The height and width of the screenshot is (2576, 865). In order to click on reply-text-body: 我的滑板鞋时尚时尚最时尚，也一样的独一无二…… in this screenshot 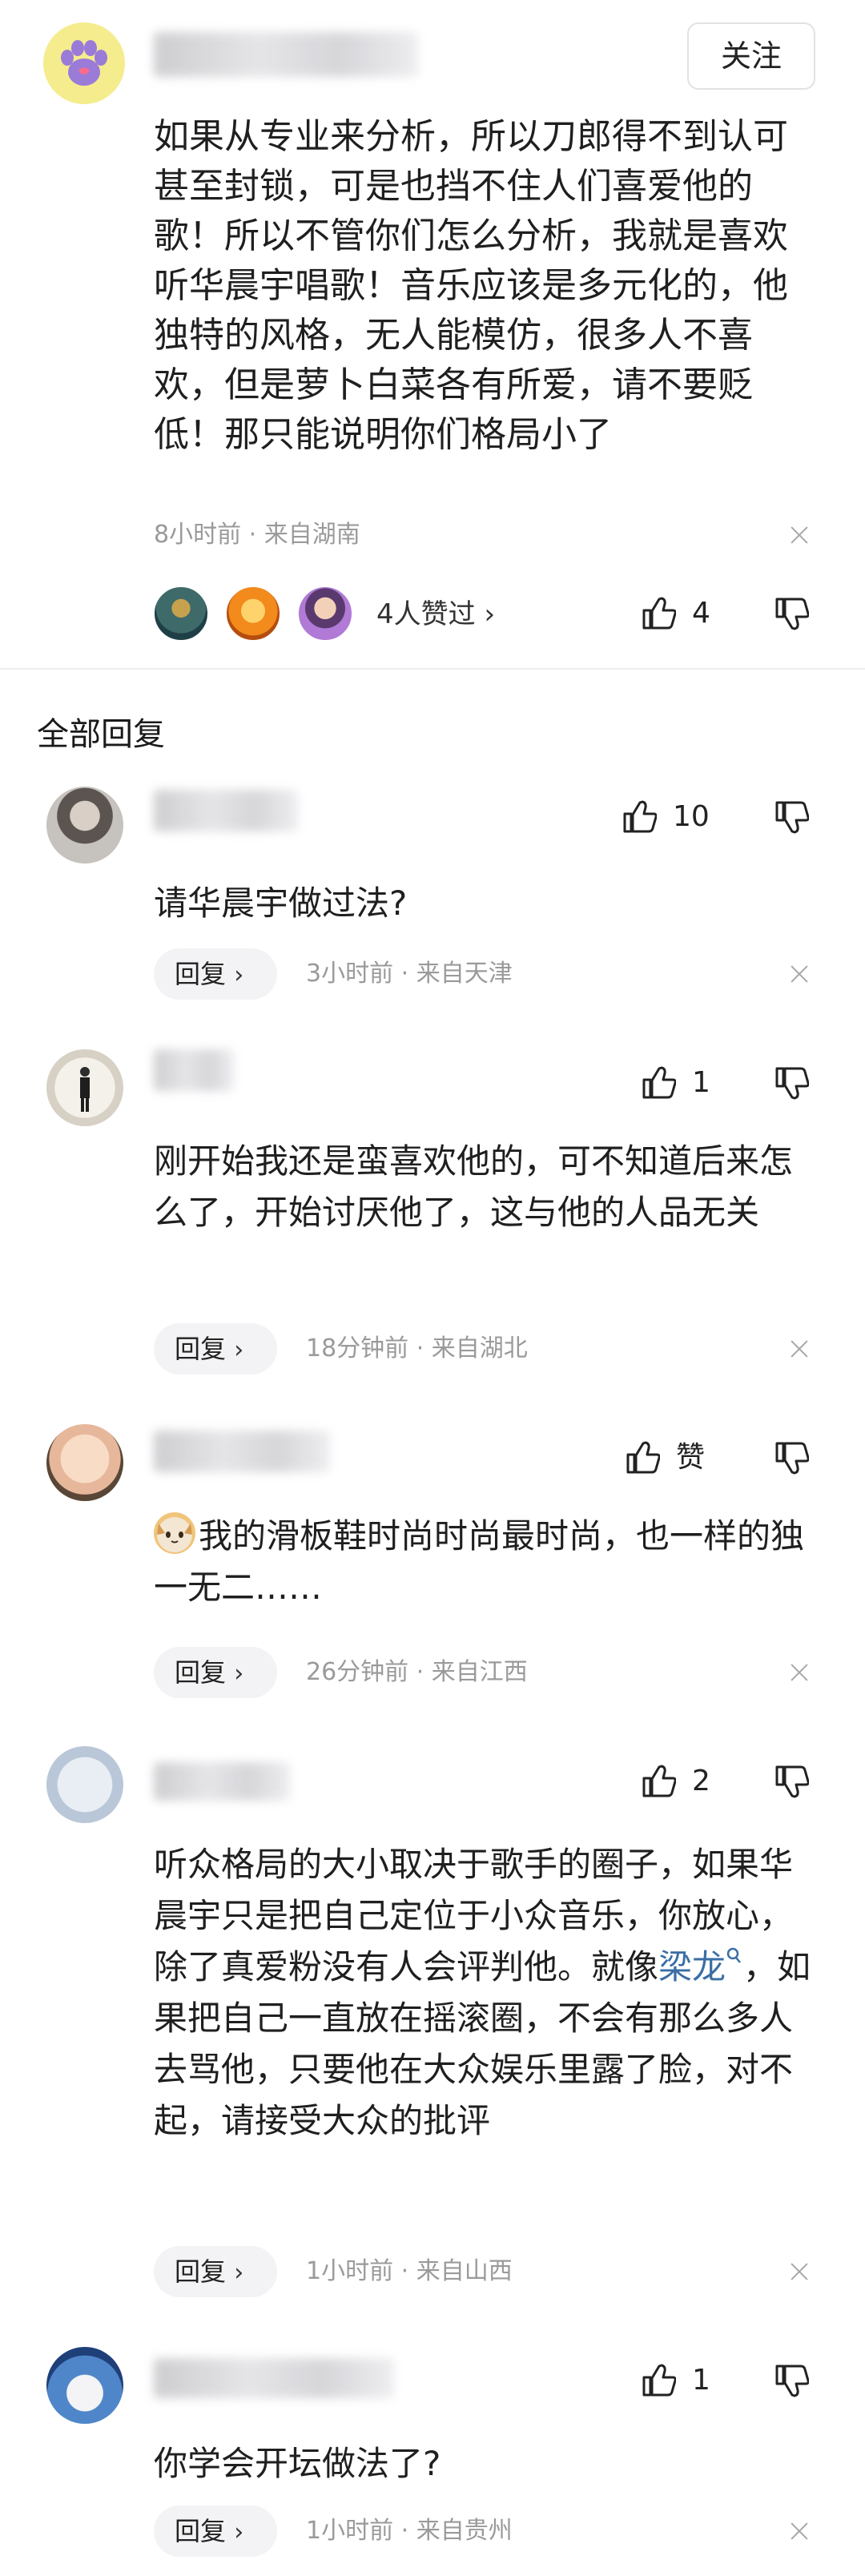, I will do `click(480, 1562)`.